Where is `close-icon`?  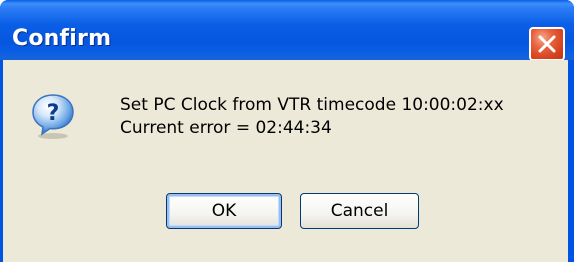
close-icon is located at coordinates (547, 44).